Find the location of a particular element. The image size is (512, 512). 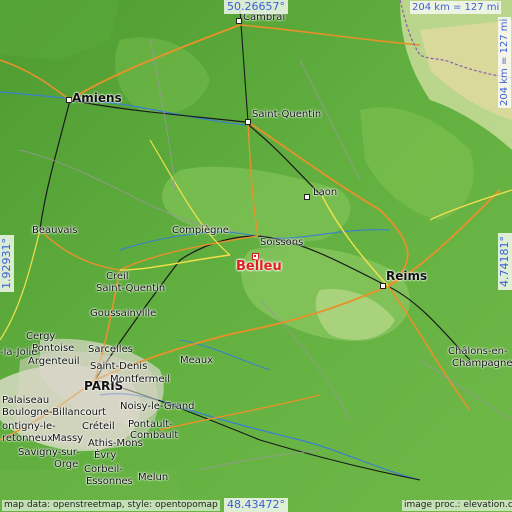

place-label-sarcelles: Sarcelles is located at coordinates (110, 349).